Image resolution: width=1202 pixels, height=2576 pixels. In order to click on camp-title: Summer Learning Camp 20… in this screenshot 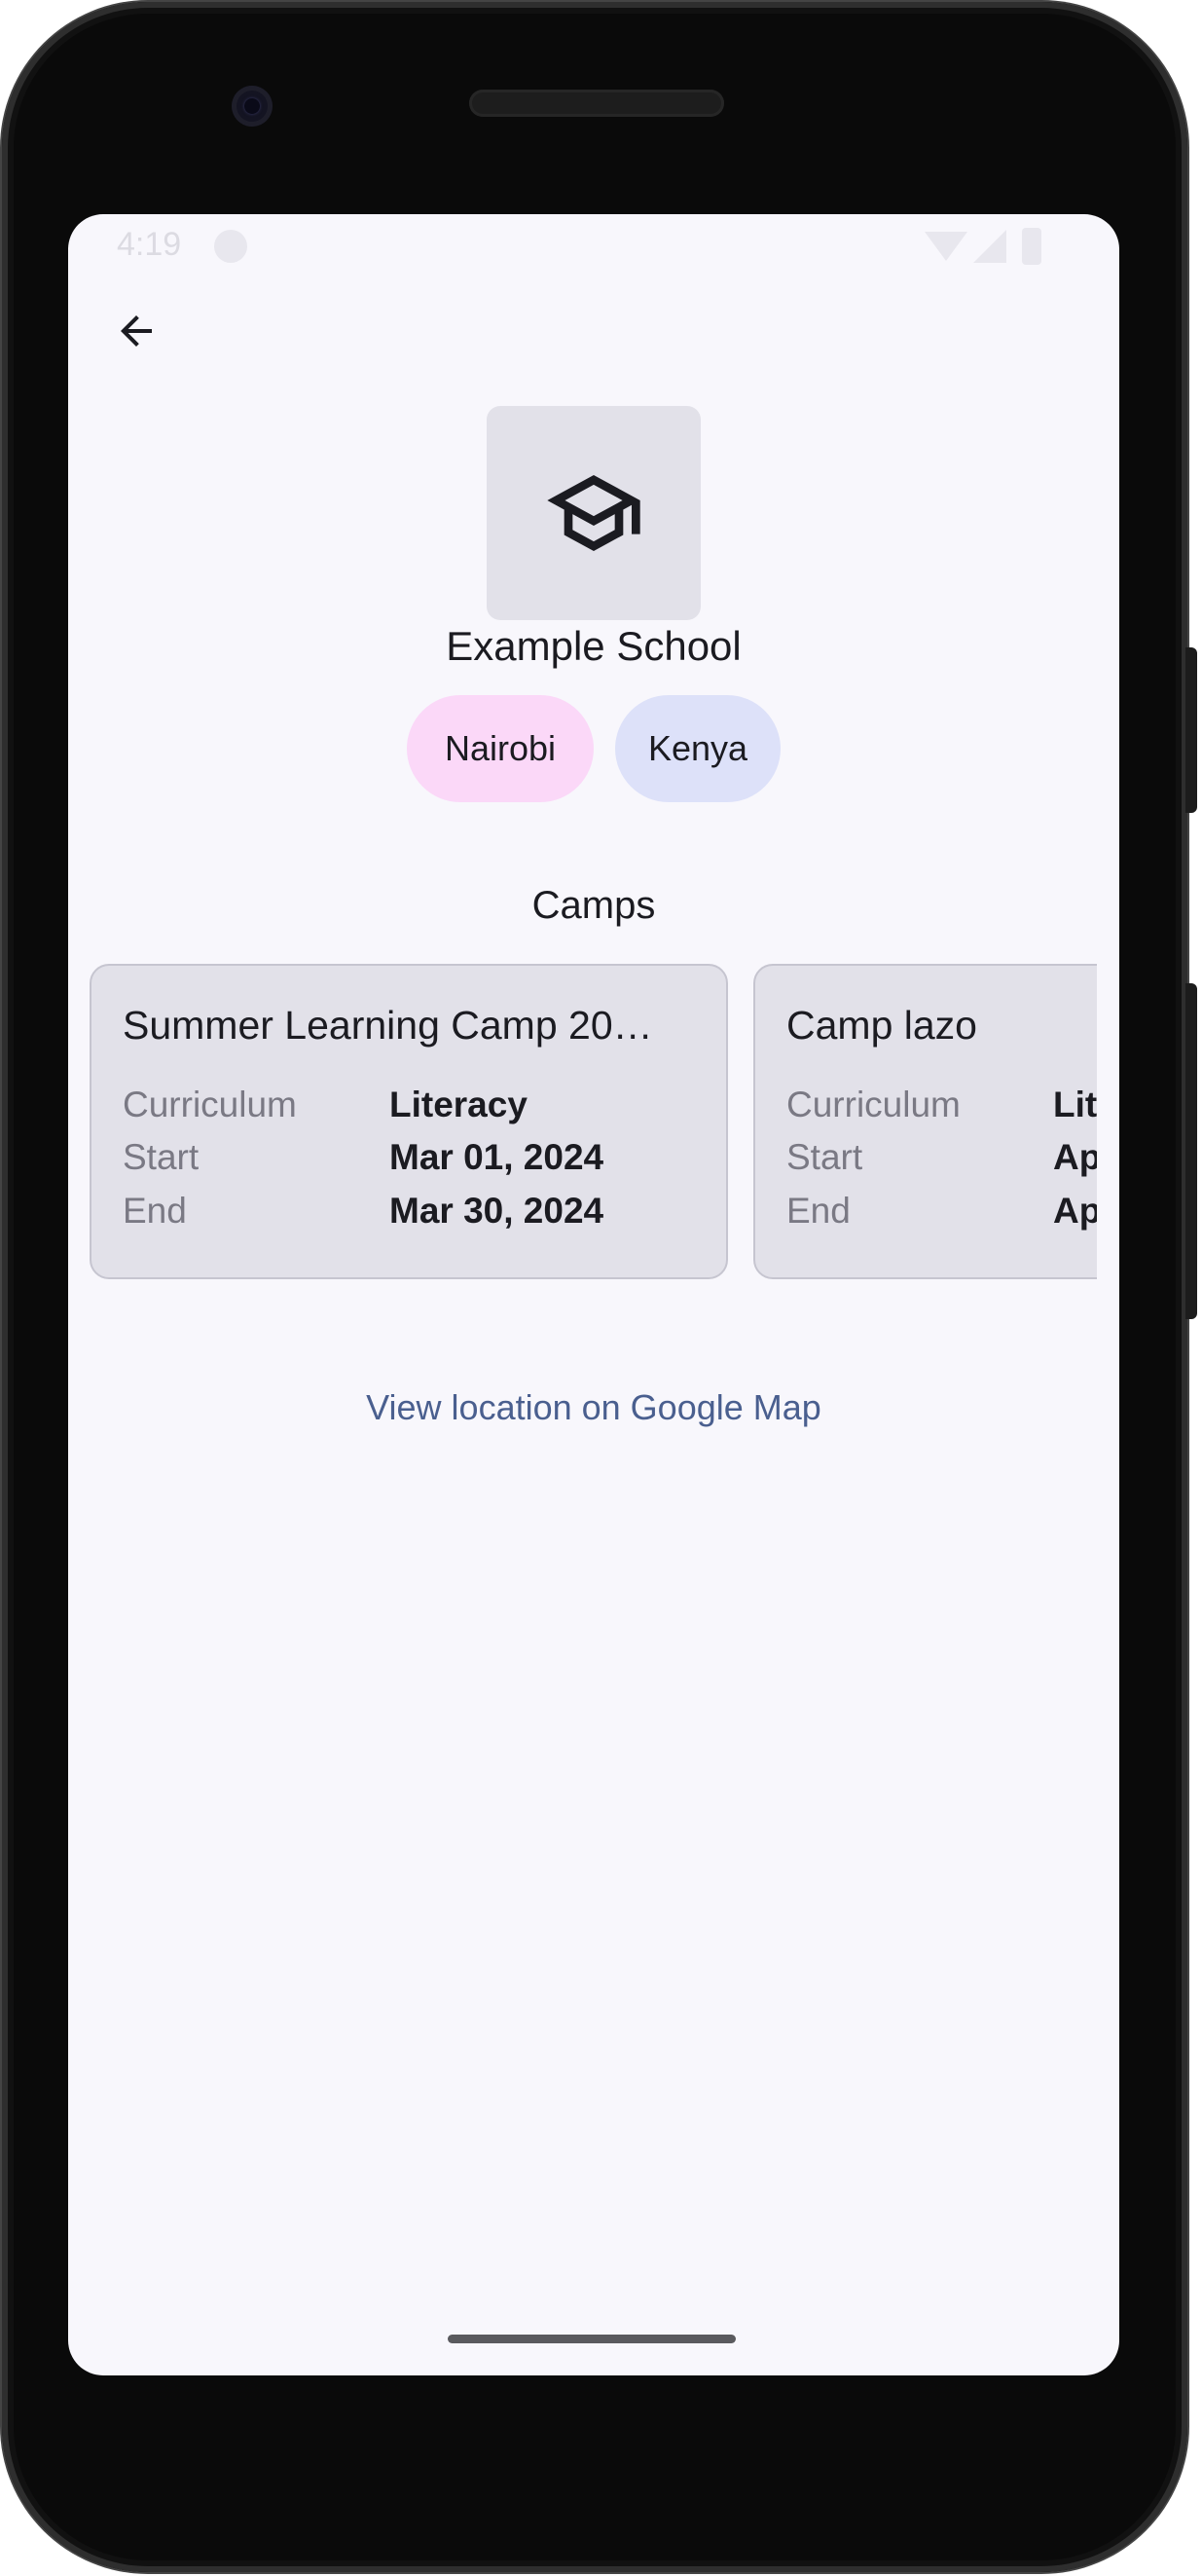, I will do `click(388, 1025)`.